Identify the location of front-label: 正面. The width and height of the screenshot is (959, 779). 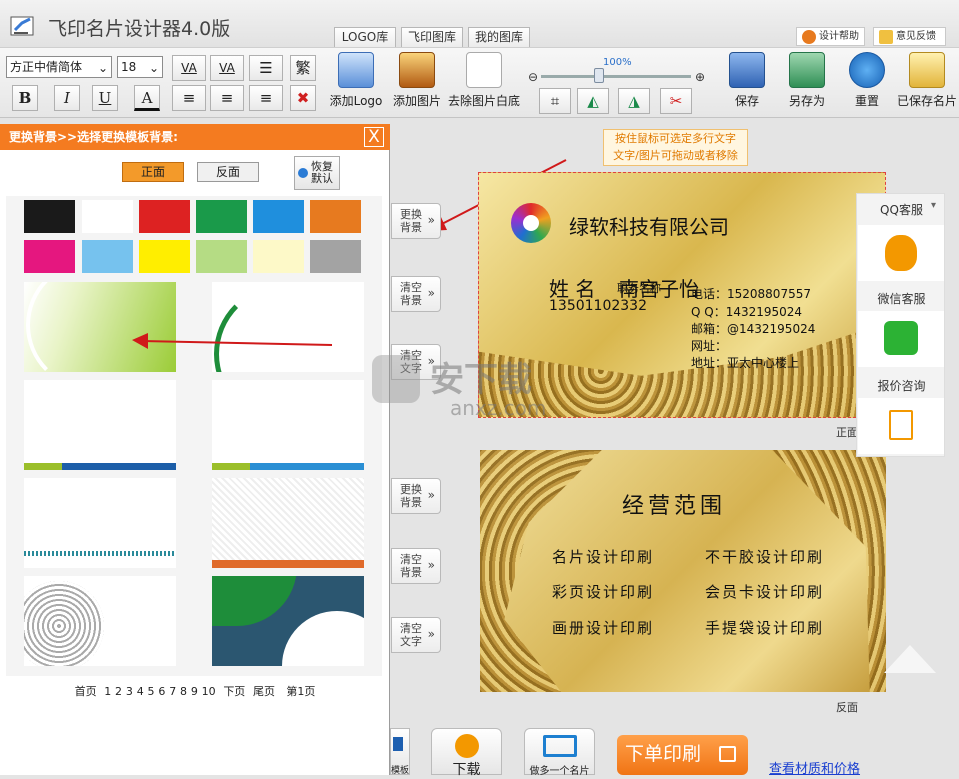
(847, 432).